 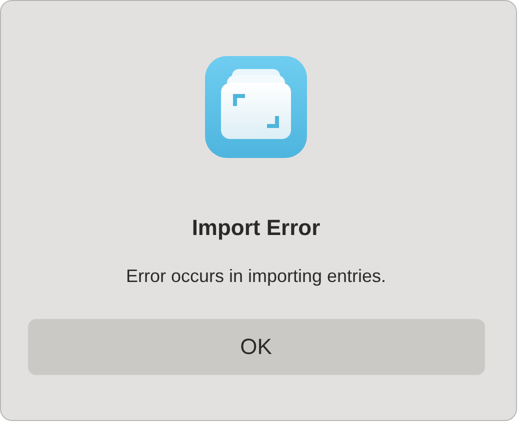 What do you see at coordinates (256, 107) in the screenshot?
I see `app-icon` at bounding box center [256, 107].